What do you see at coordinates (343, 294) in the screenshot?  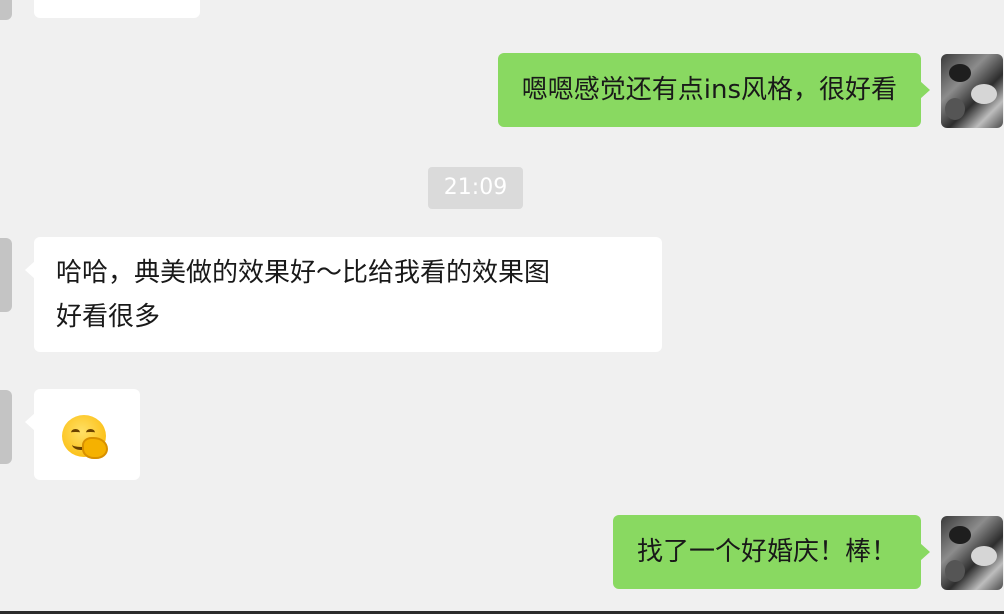 I see `incoming-message-bubble: 哈哈，典美做的效果好～比给我看的效果图 好看很多` at bounding box center [343, 294].